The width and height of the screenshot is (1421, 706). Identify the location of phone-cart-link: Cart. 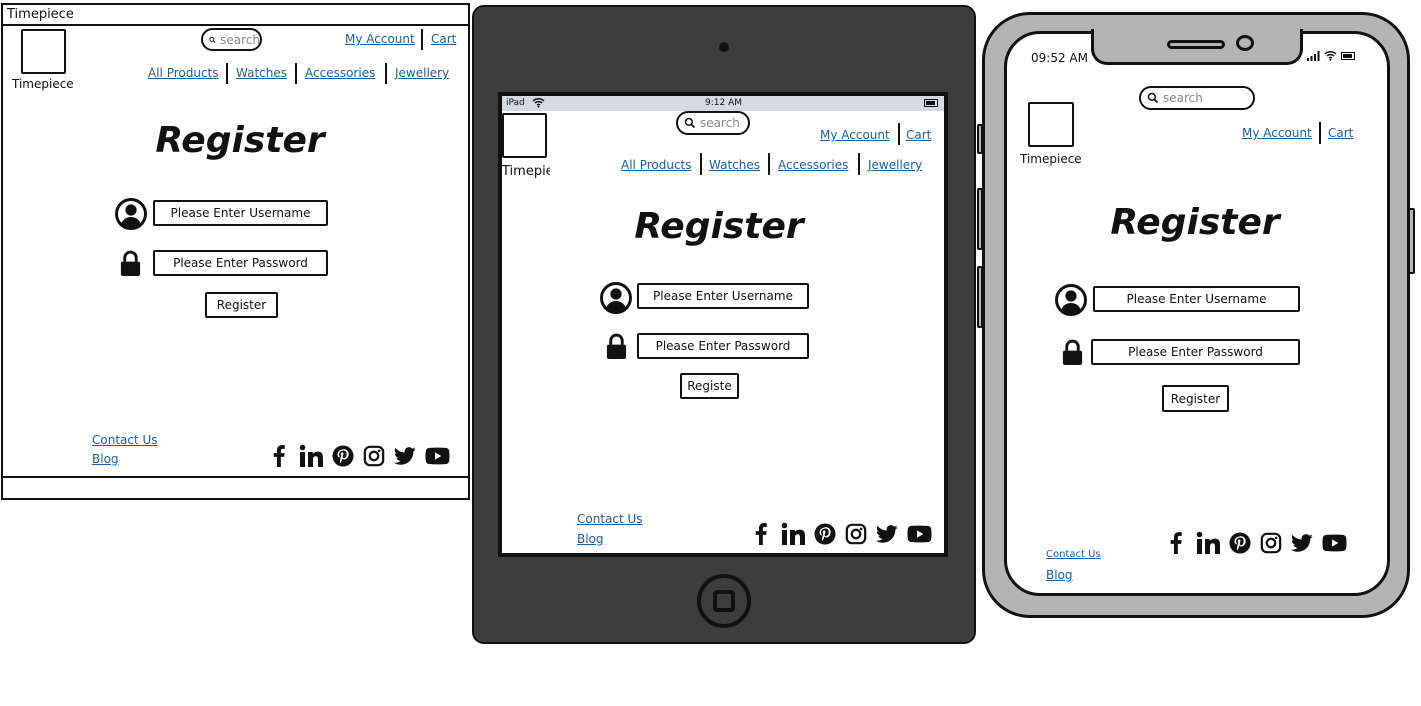
(1340, 133).